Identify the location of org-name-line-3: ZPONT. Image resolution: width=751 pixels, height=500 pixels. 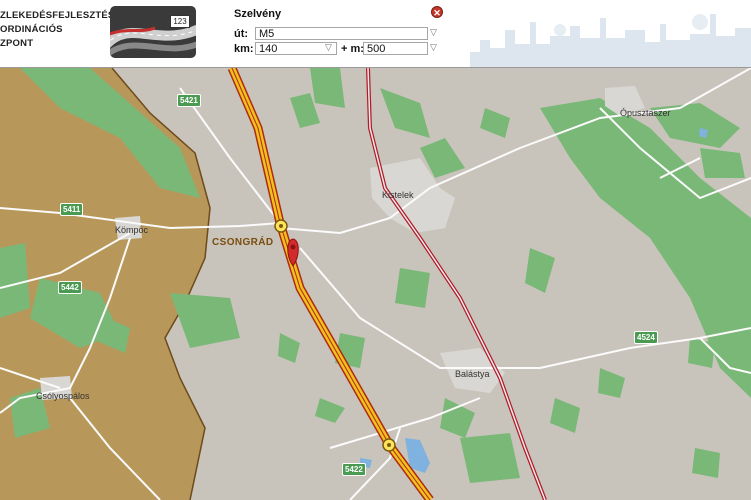
(17, 43).